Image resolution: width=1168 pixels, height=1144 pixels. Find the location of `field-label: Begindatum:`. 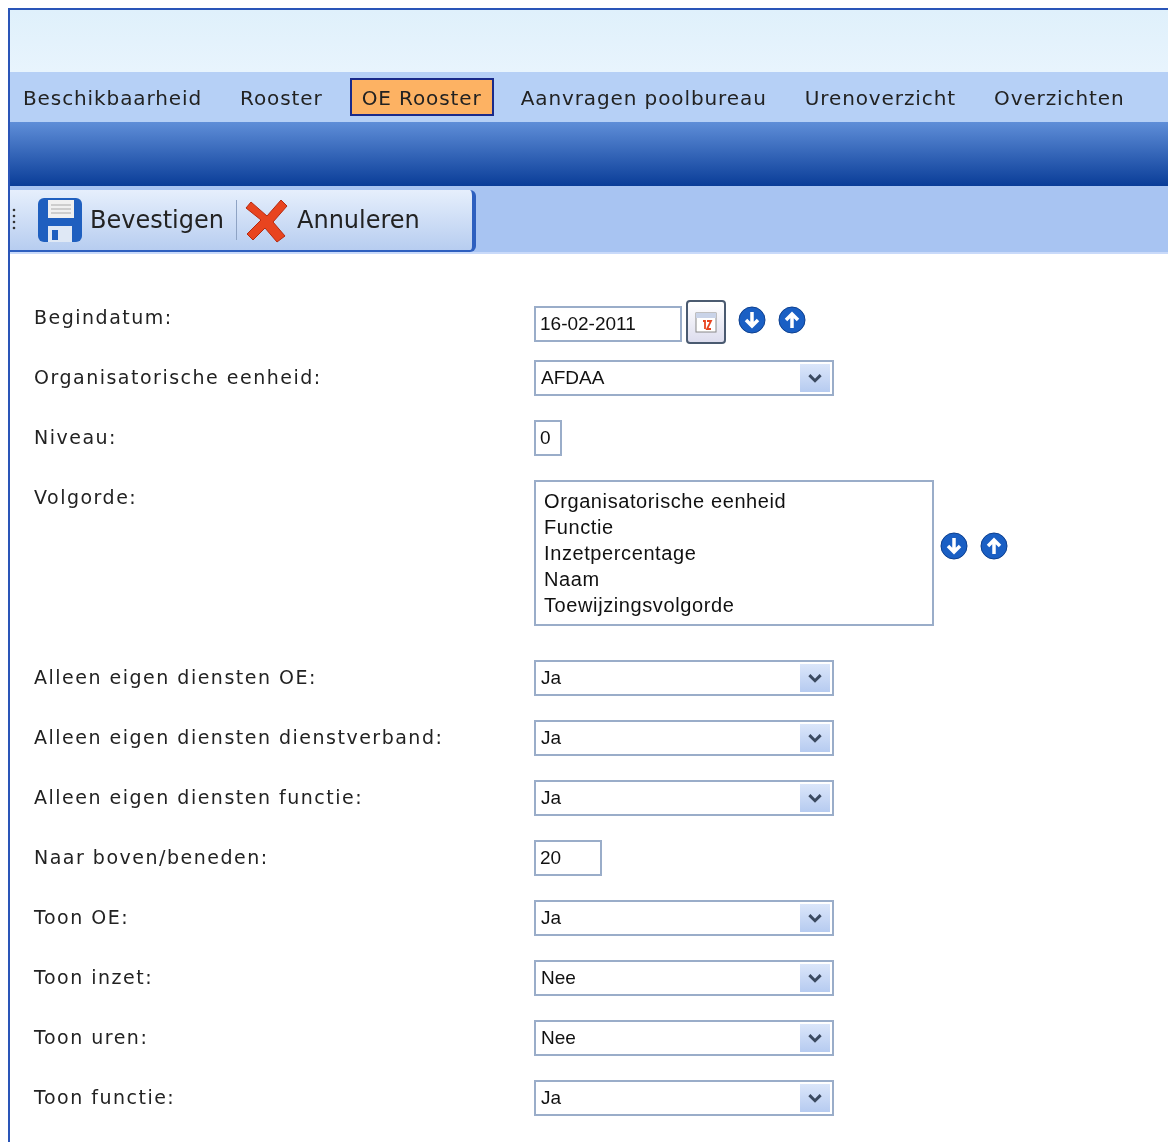

field-label: Begindatum: is located at coordinates (104, 317).